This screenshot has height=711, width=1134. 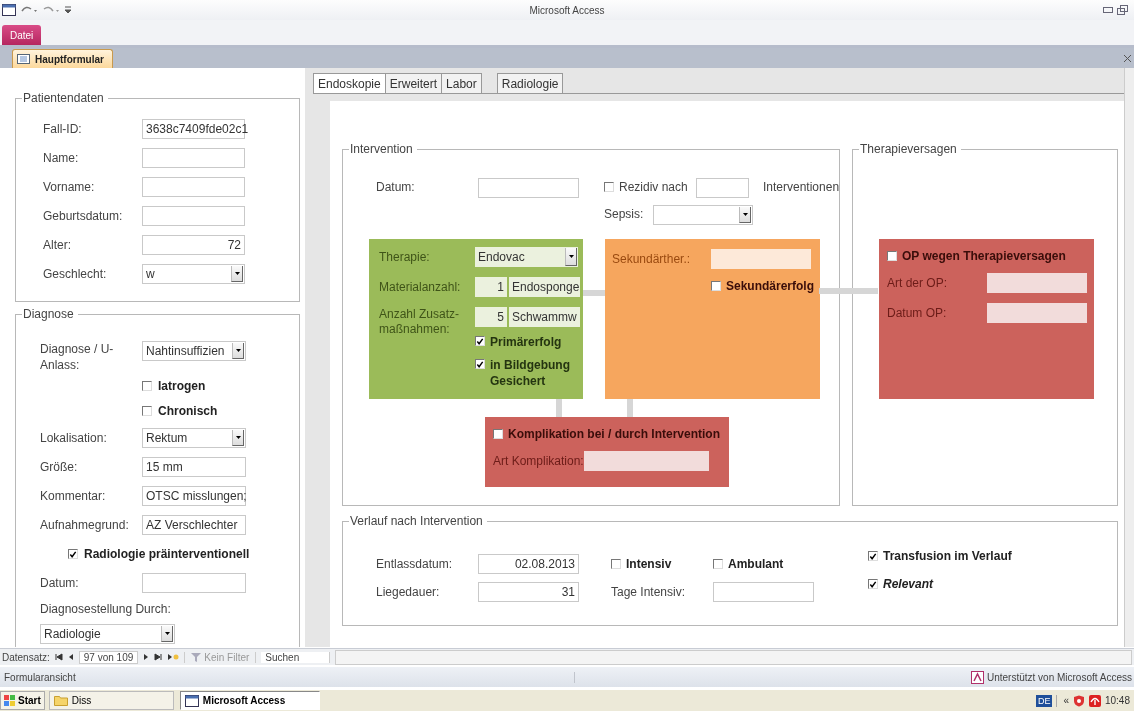 What do you see at coordinates (194, 525) in the screenshot?
I see `text-field: AZ Verschlechter` at bounding box center [194, 525].